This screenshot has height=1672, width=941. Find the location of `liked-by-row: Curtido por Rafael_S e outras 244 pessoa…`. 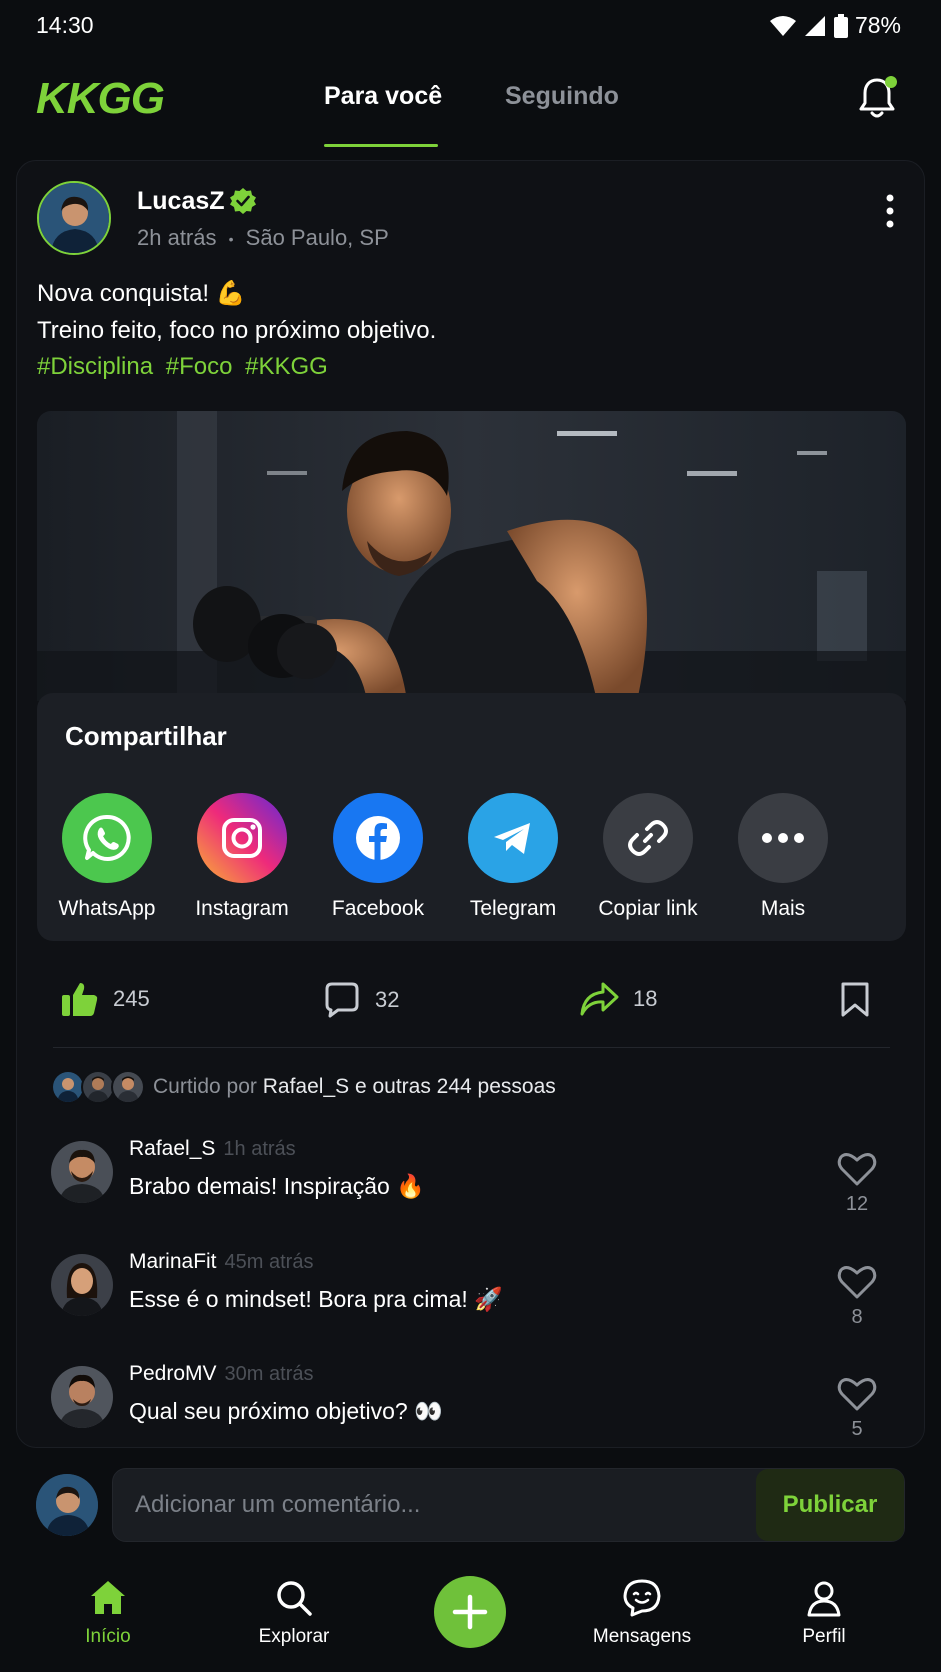

liked-by-row: Curtido por Rafael_S e outras 244 pessoa… is located at coordinates (303, 1087).